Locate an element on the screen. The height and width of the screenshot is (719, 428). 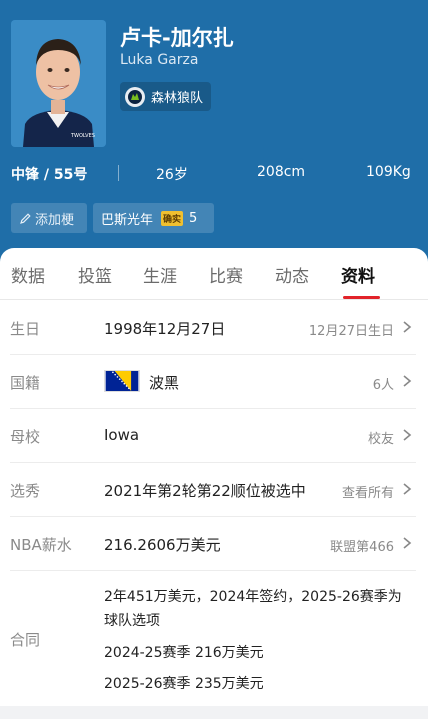
birthday-row: 生日 1998年12月27日 12月27日生日 is located at coordinates (213, 328).